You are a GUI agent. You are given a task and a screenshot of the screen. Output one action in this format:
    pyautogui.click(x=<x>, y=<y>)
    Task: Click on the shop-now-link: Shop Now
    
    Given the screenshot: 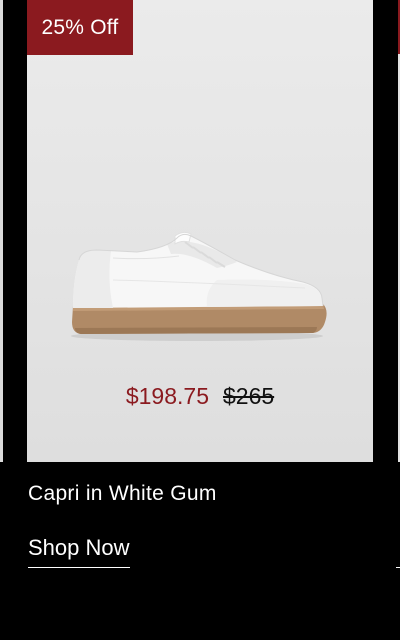 What is the action you would take?
    pyautogui.click(x=79, y=551)
    